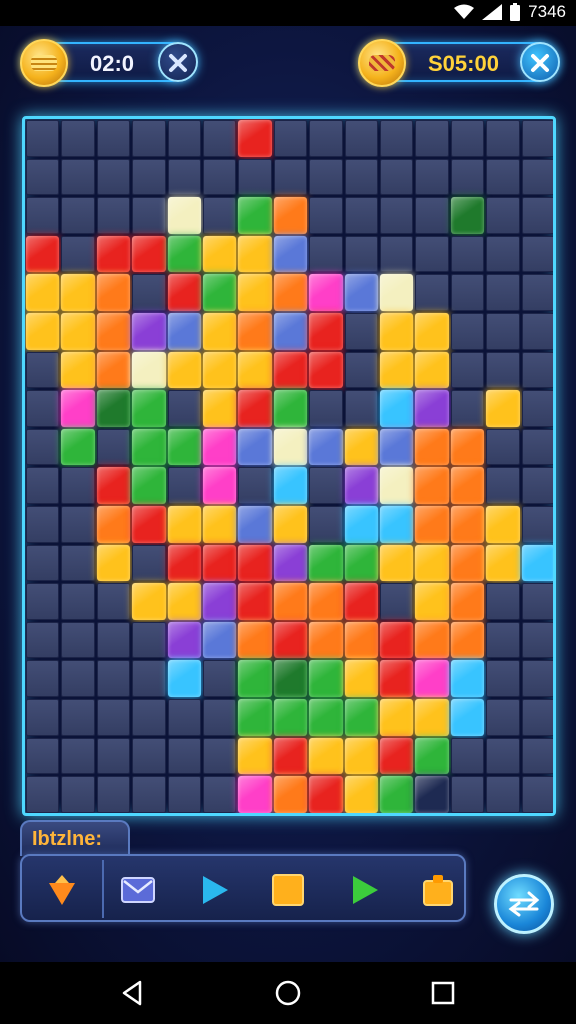 This screenshot has width=576, height=1024. What do you see at coordinates (443, 993) in the screenshot?
I see `recents-icon` at bounding box center [443, 993].